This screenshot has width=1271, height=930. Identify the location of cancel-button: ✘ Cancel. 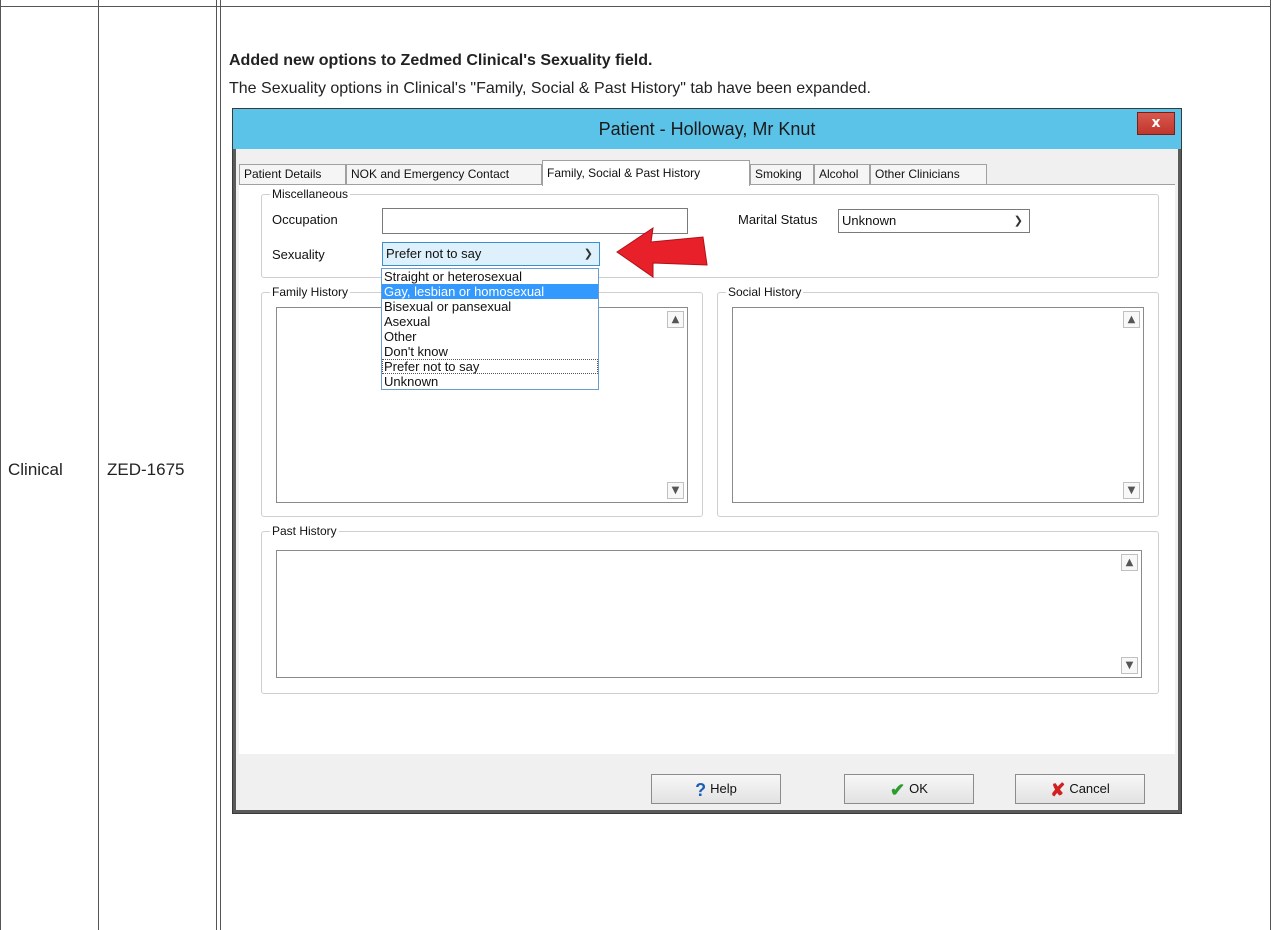
(1080, 789).